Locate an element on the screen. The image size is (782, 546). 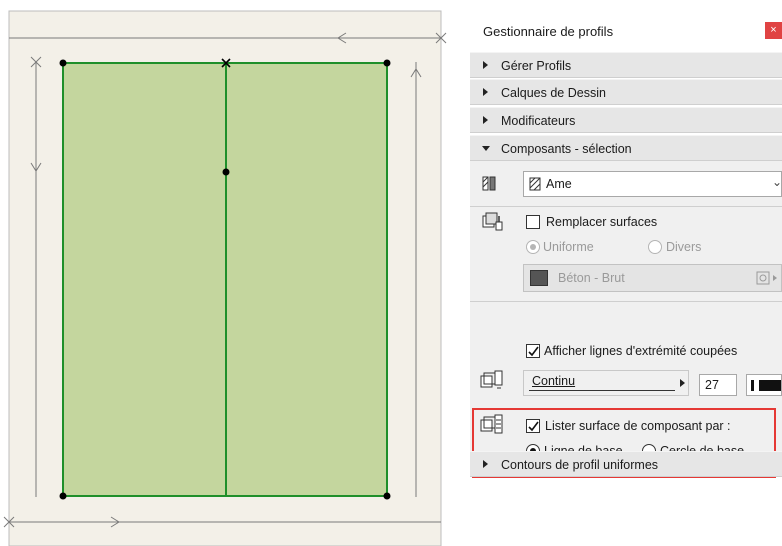
section-contours-profil: Contours de profil uniformes is located at coordinates (626, 464).